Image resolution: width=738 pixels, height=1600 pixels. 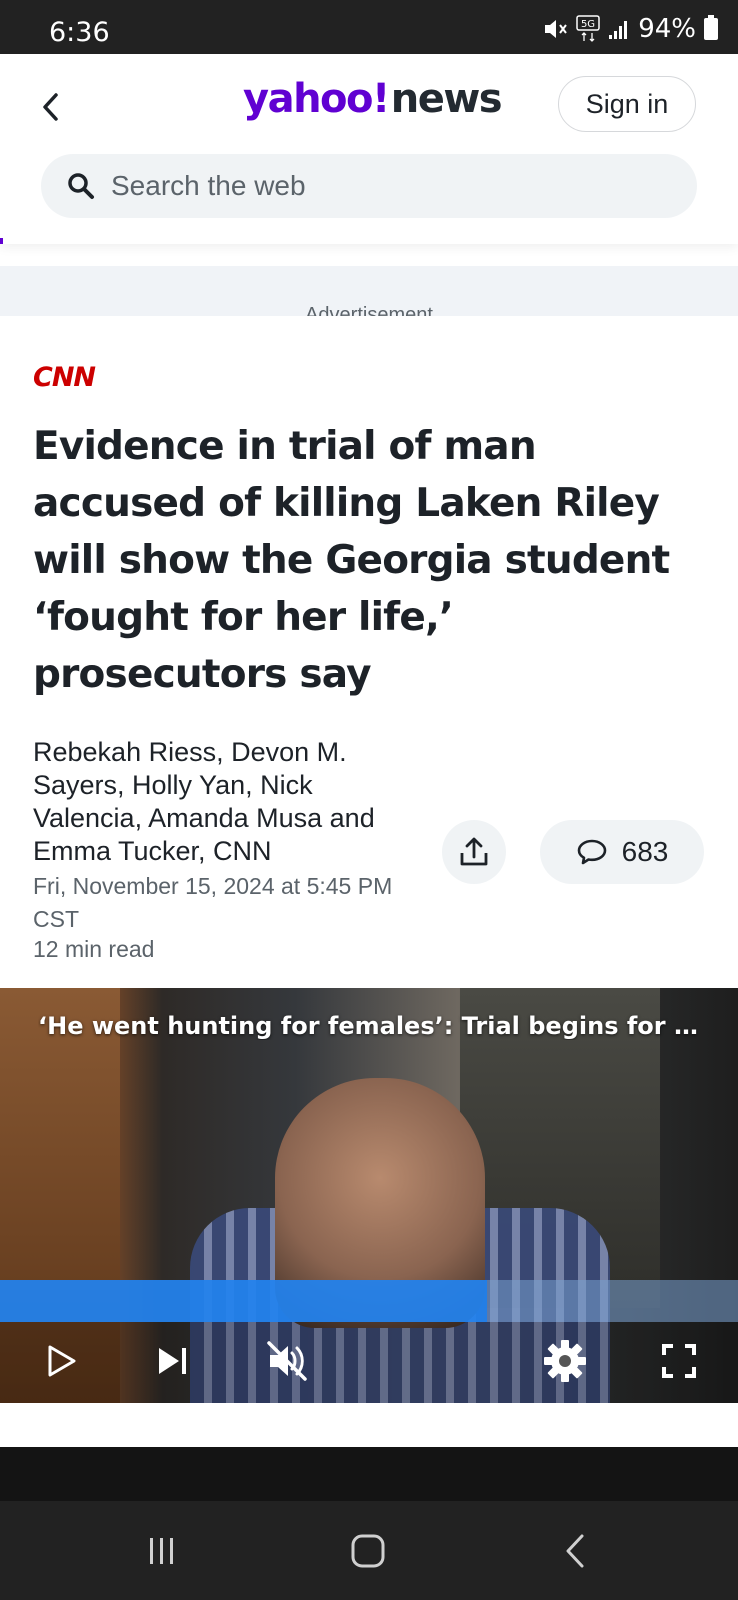 I want to click on app-header: yahoo! news Sign in Search the web, so click(x=369, y=149).